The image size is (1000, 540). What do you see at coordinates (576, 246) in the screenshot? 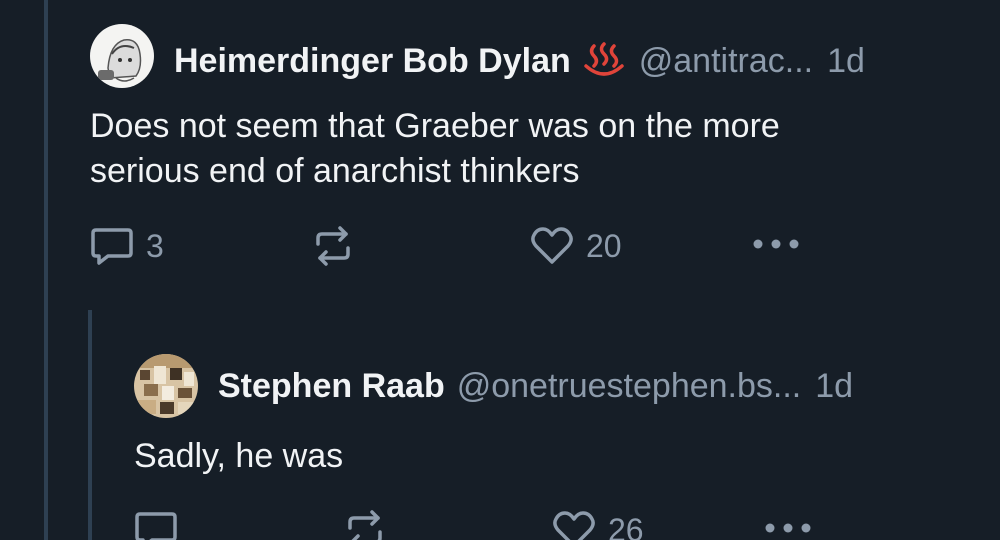
I see `like-button: 20` at bounding box center [576, 246].